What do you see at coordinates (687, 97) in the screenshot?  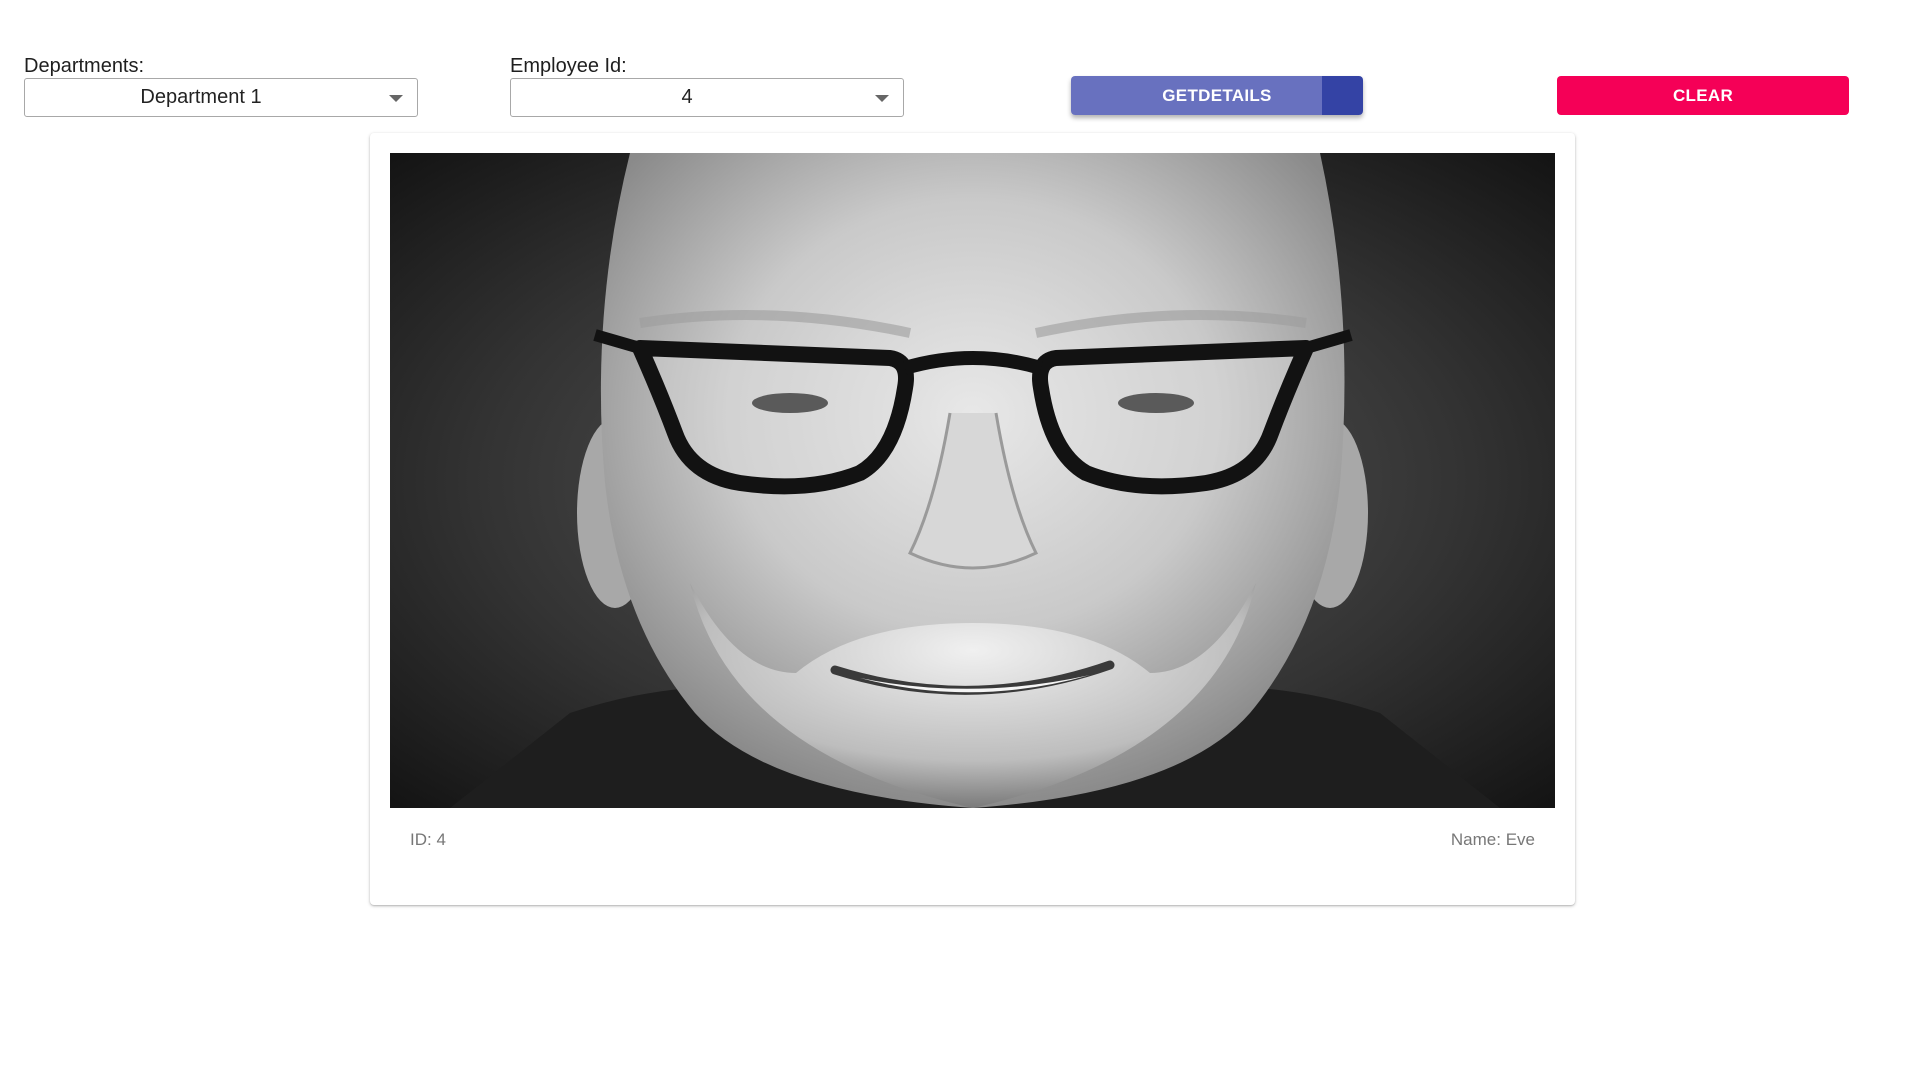 I see `employee-id-select-value: 4` at bounding box center [687, 97].